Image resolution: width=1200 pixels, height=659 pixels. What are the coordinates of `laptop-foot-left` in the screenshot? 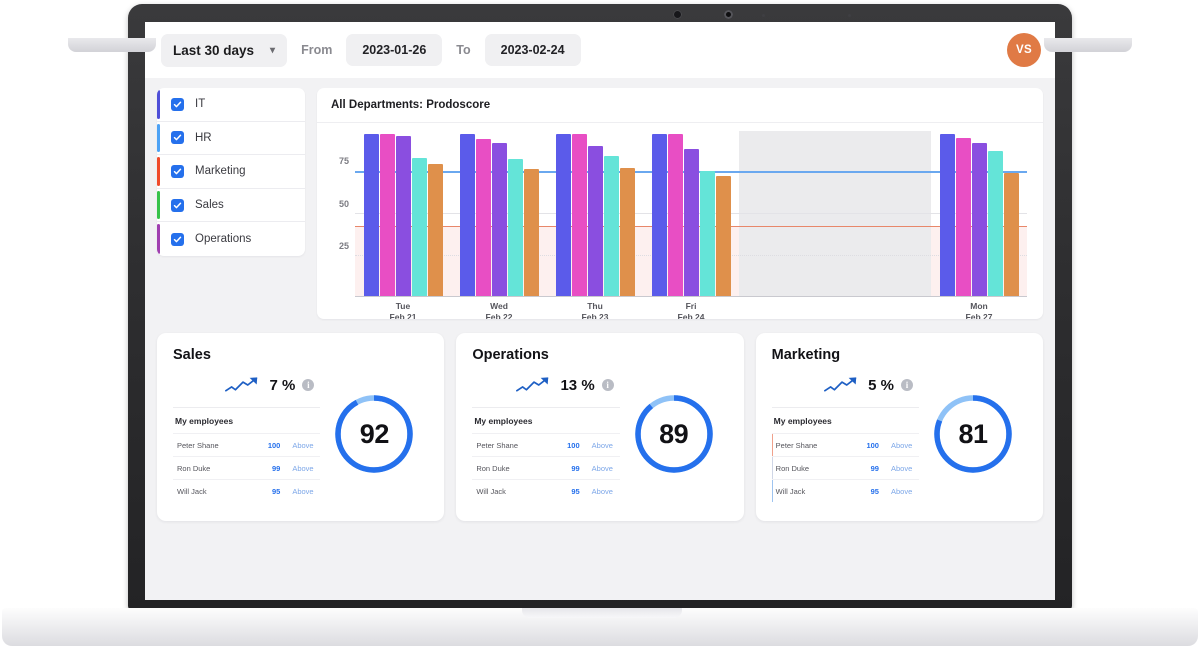 It's located at (112, 45).